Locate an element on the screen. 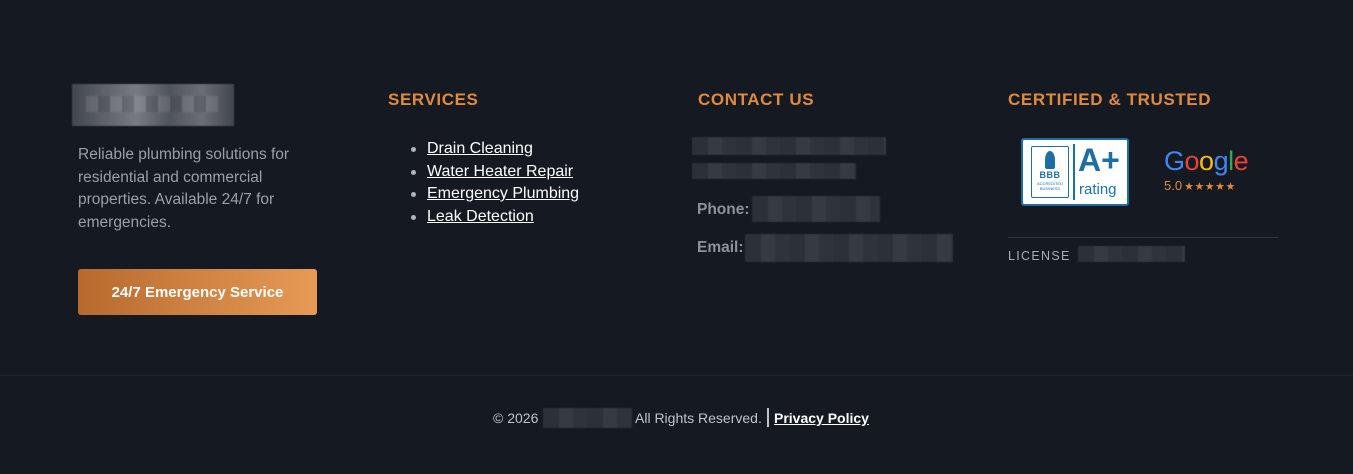  list-item: Emergency Plumbing is located at coordinates (494, 194).